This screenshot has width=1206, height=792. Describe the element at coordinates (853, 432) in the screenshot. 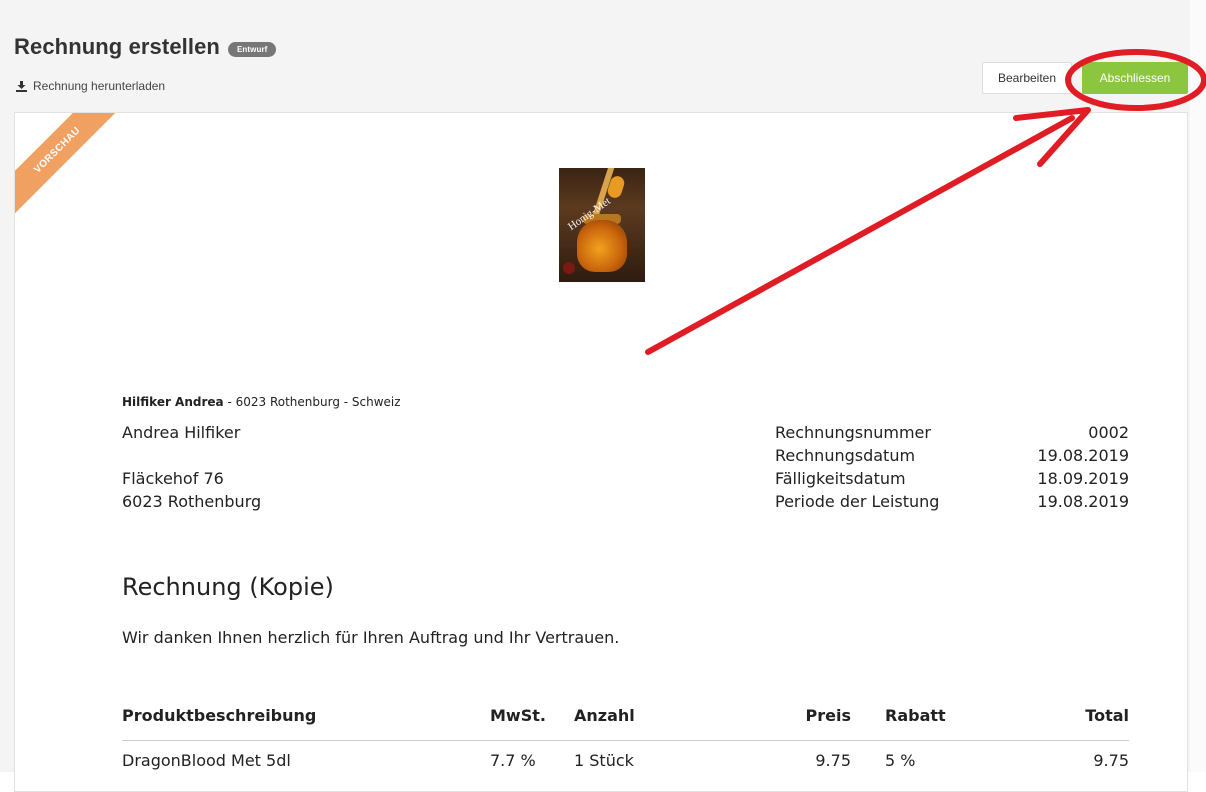

I see `meta-label: Rechnungsnummer` at that location.